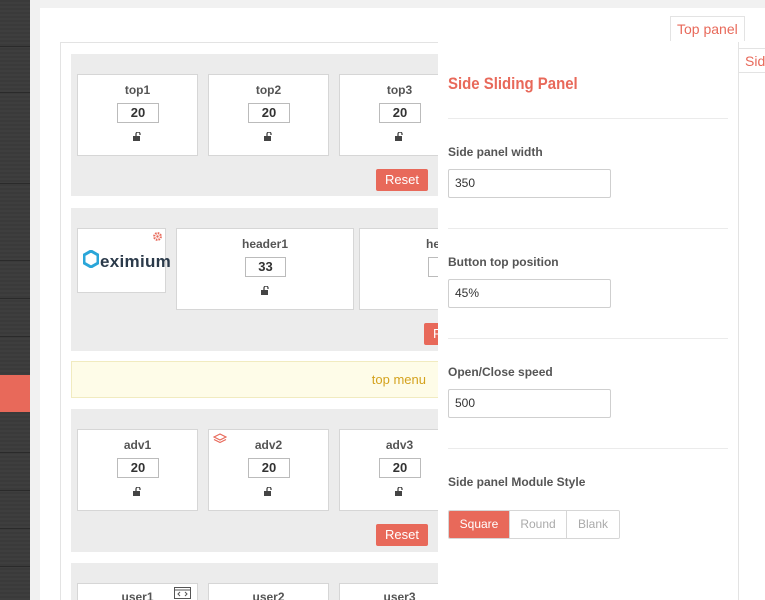 This screenshot has height=600, width=765. Describe the element at coordinates (751, 60) in the screenshot. I see `tab-side-panel: Side panel` at that location.